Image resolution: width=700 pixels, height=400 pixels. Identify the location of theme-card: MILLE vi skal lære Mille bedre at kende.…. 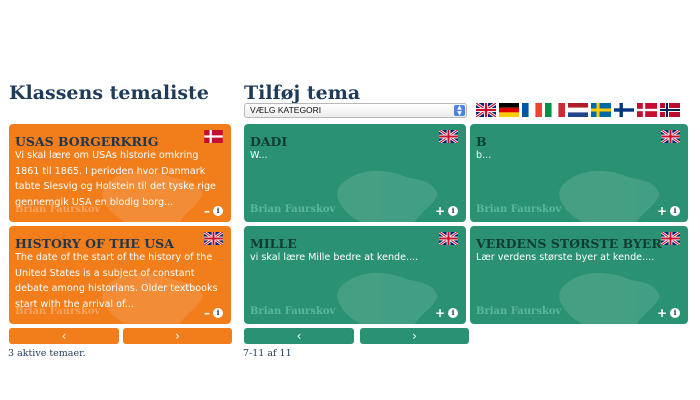
(355, 275).